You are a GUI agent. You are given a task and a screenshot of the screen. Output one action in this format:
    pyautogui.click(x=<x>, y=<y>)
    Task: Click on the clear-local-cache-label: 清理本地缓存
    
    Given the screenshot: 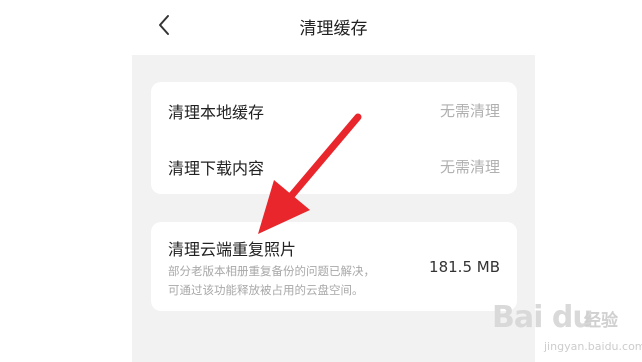 What is the action you would take?
    pyautogui.click(x=216, y=112)
    